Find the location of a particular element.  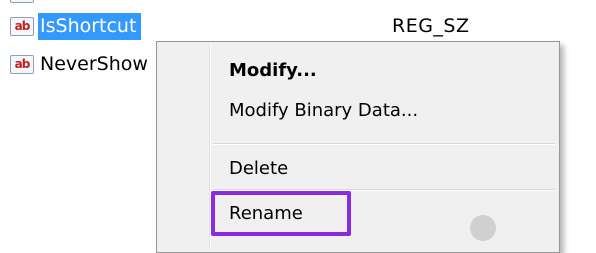

menu-item-delete: Delete is located at coordinates (258, 169).